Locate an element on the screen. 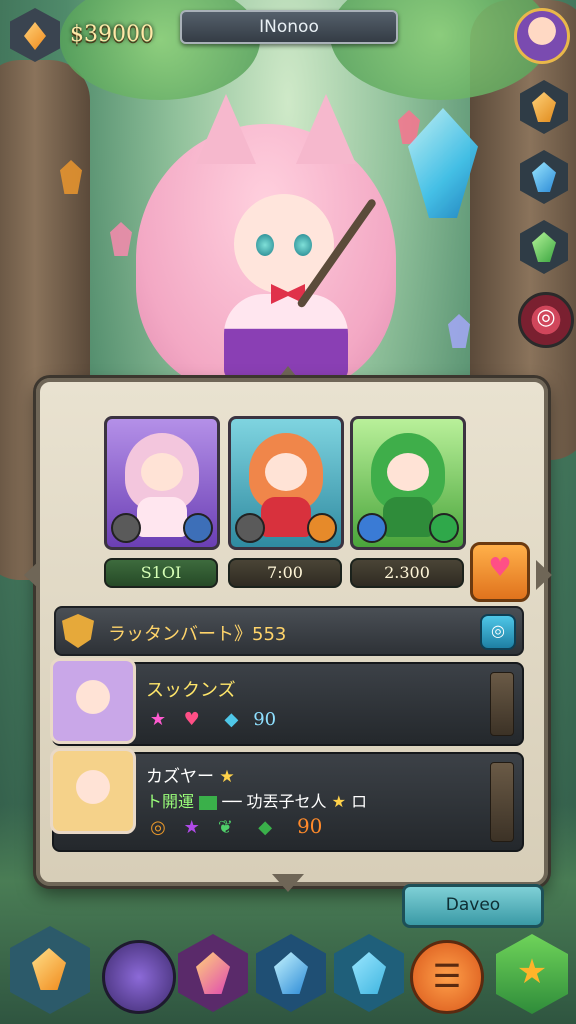  top-bar: $39000 INonoo is located at coordinates (288, 36).